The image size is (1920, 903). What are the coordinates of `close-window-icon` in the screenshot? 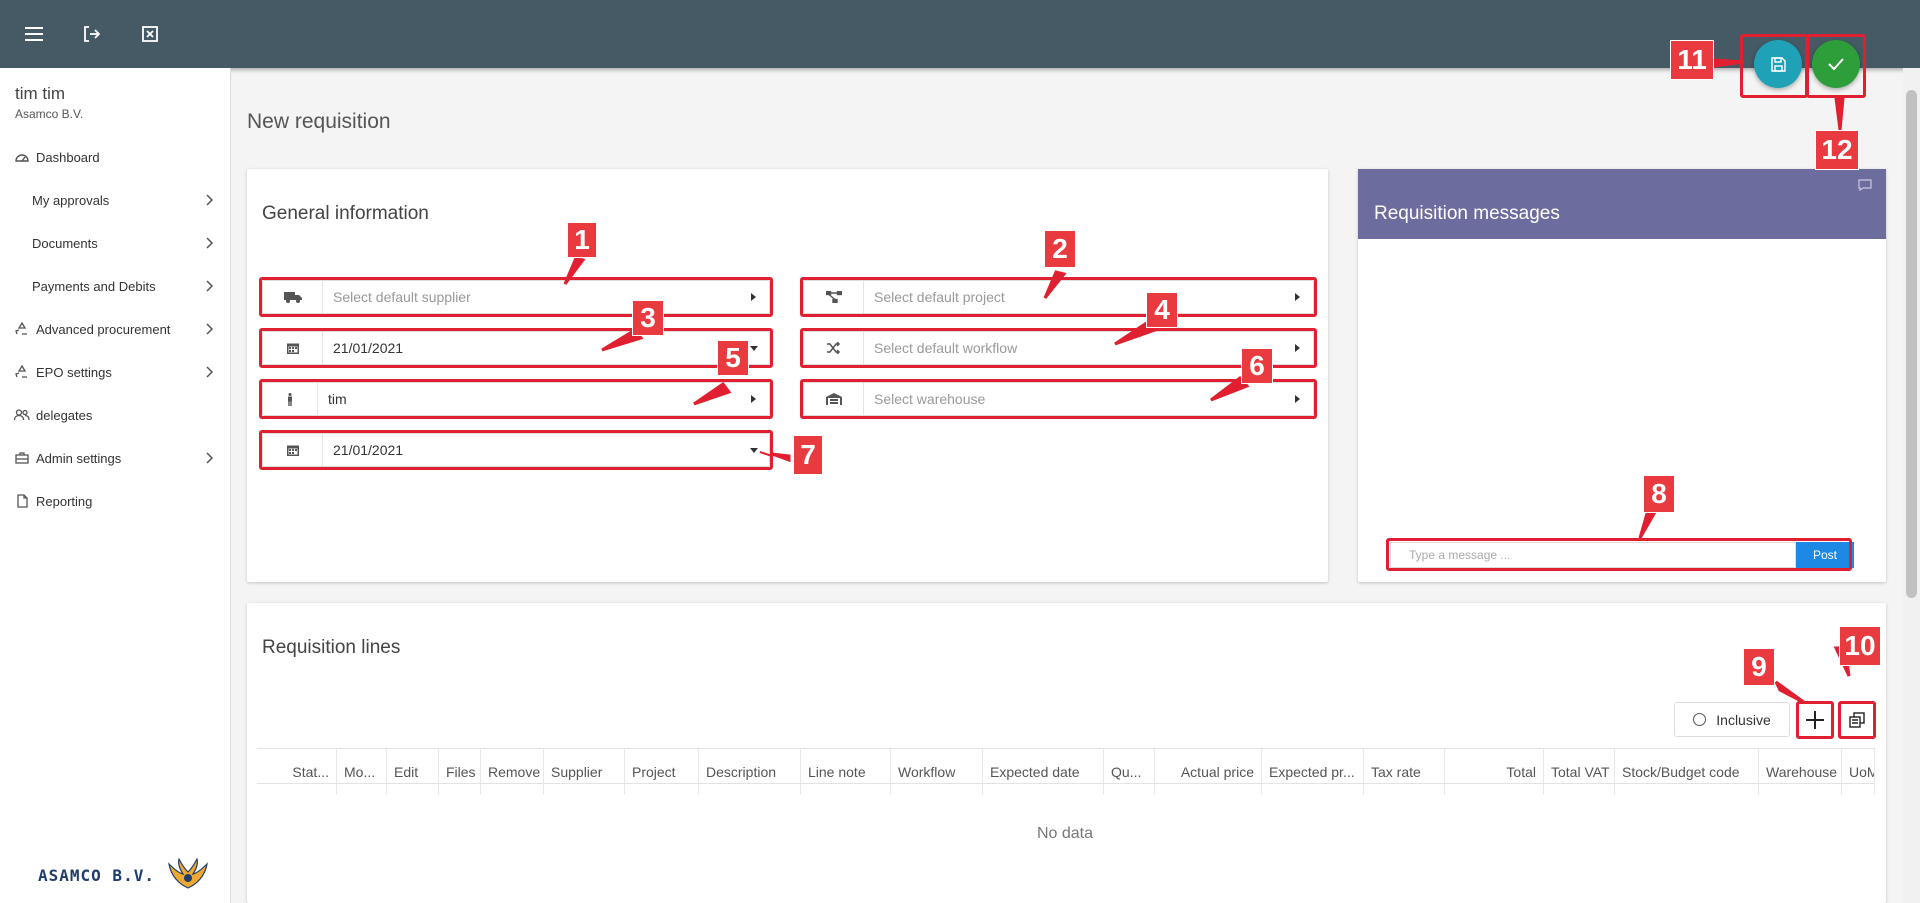 It's located at (150, 34).